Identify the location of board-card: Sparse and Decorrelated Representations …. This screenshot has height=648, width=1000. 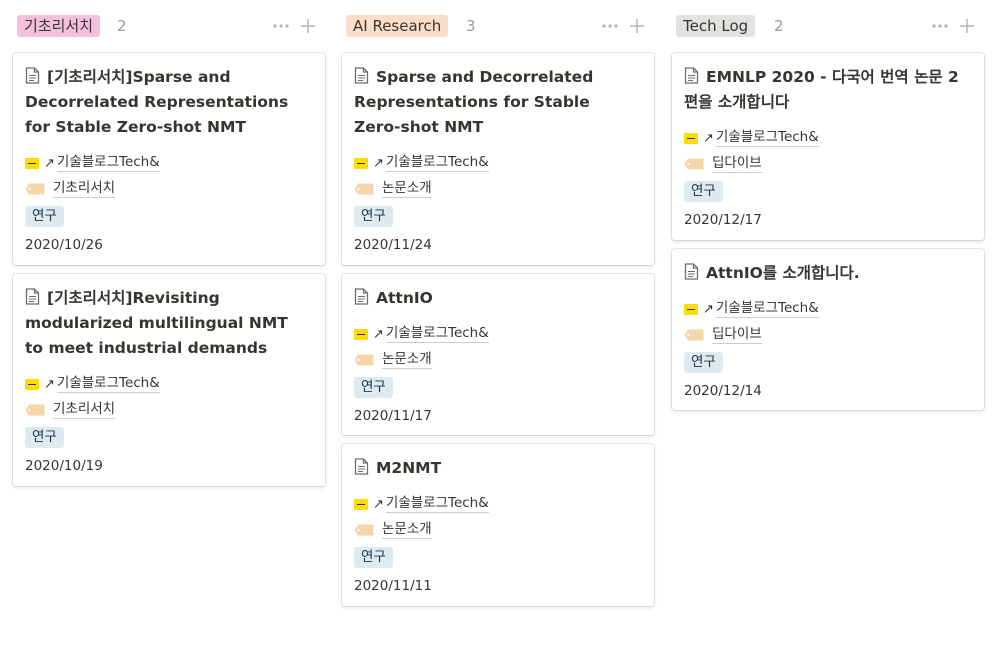
(498, 159).